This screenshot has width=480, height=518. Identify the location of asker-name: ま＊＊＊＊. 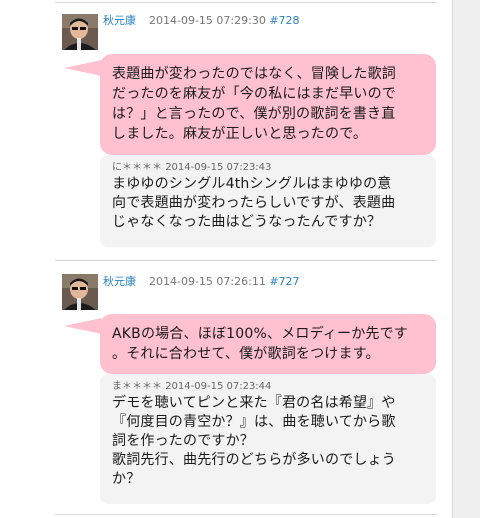
(137, 386).